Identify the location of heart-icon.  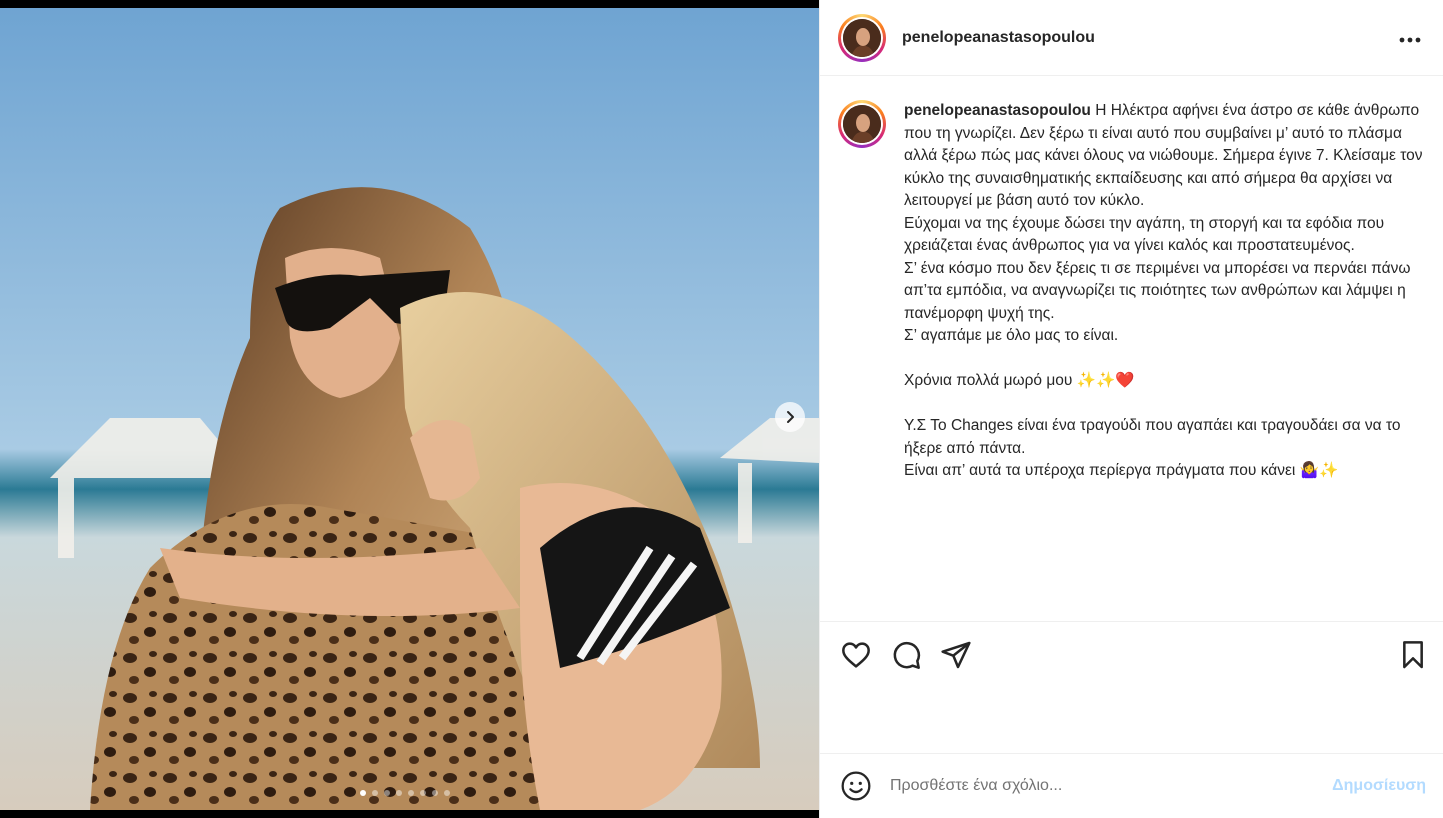
(856, 655).